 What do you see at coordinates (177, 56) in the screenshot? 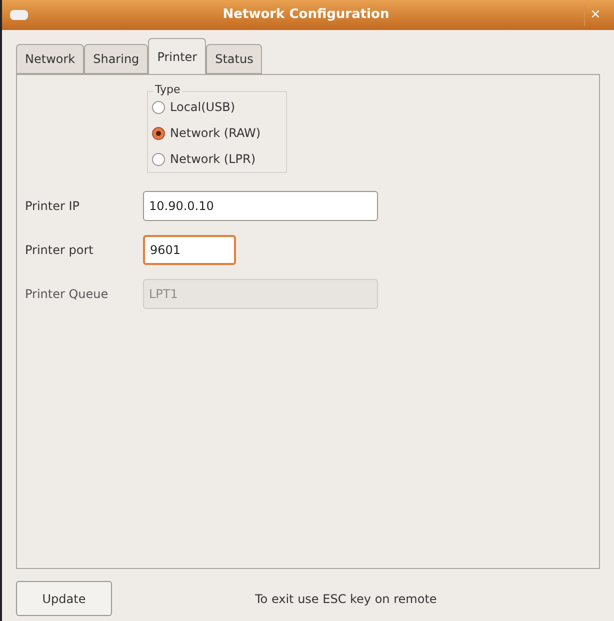
I see `tab: Printer` at bounding box center [177, 56].